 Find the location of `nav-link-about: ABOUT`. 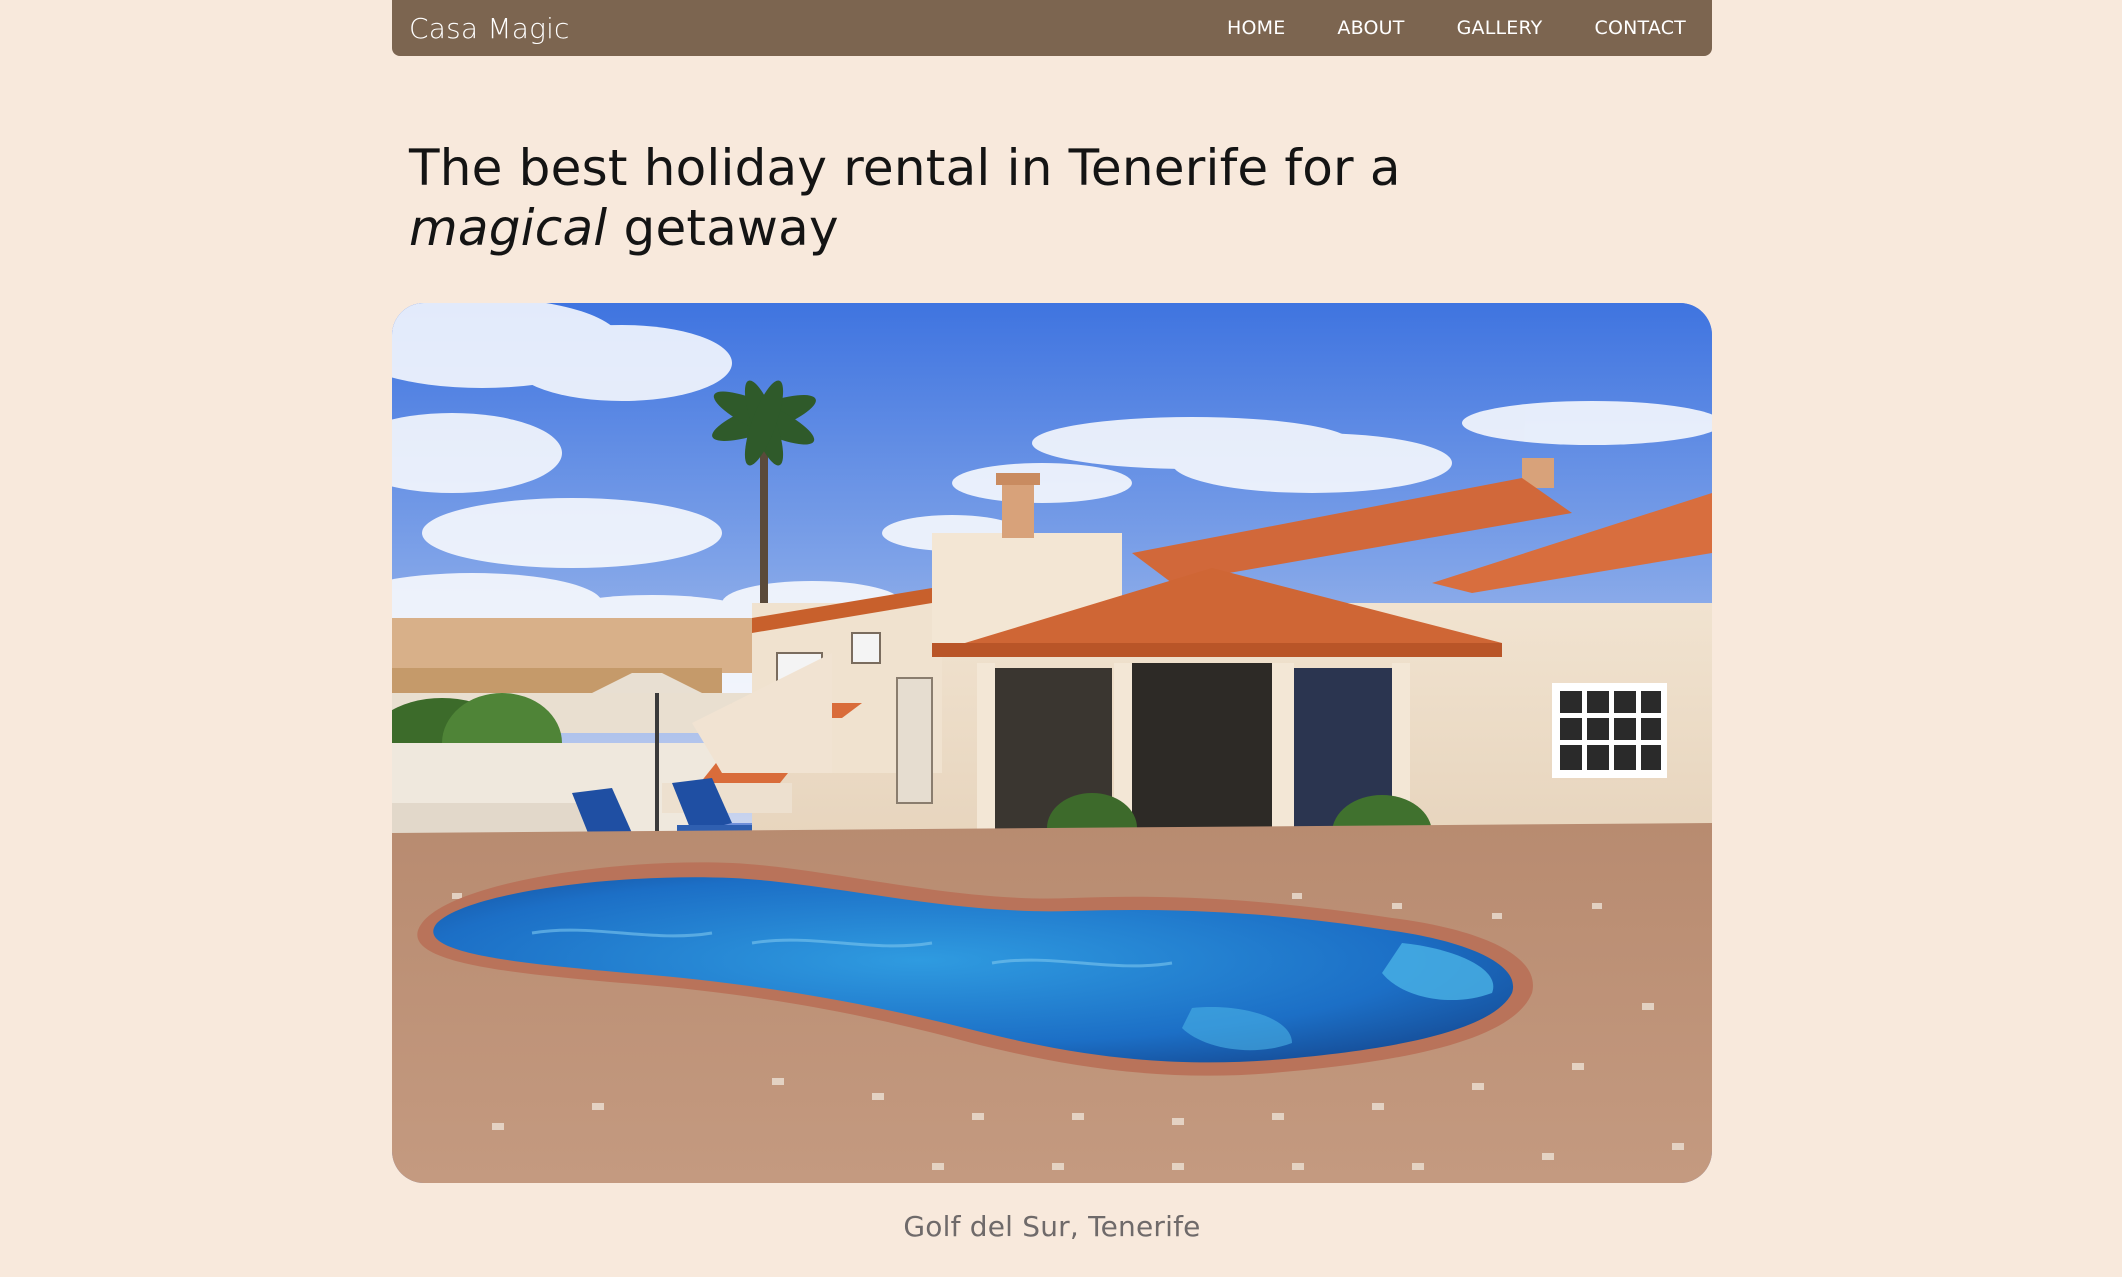

nav-link-about: ABOUT is located at coordinates (1370, 28).